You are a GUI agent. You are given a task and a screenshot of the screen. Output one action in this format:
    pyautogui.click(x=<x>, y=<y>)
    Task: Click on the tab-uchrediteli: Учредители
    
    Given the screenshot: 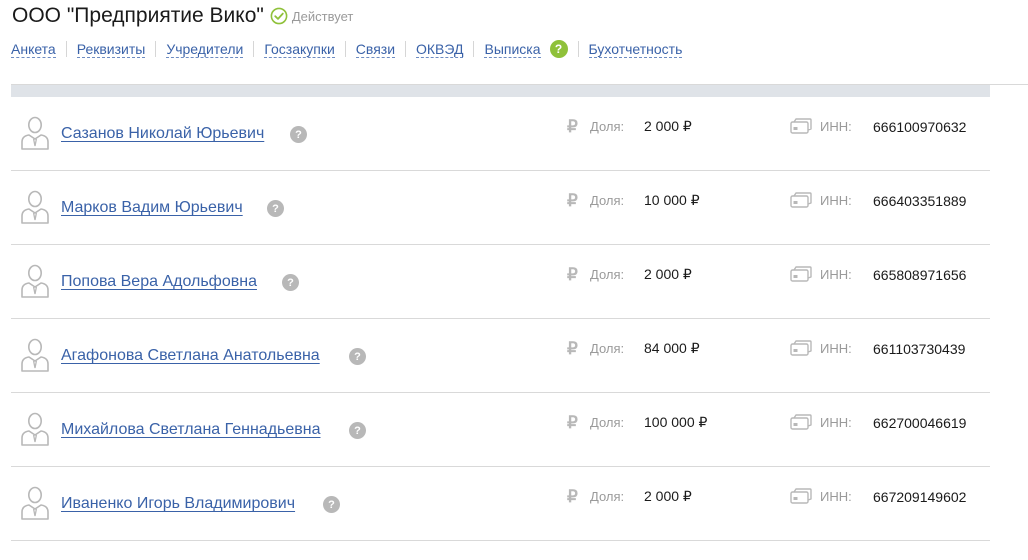 What is the action you would take?
    pyautogui.click(x=205, y=49)
    